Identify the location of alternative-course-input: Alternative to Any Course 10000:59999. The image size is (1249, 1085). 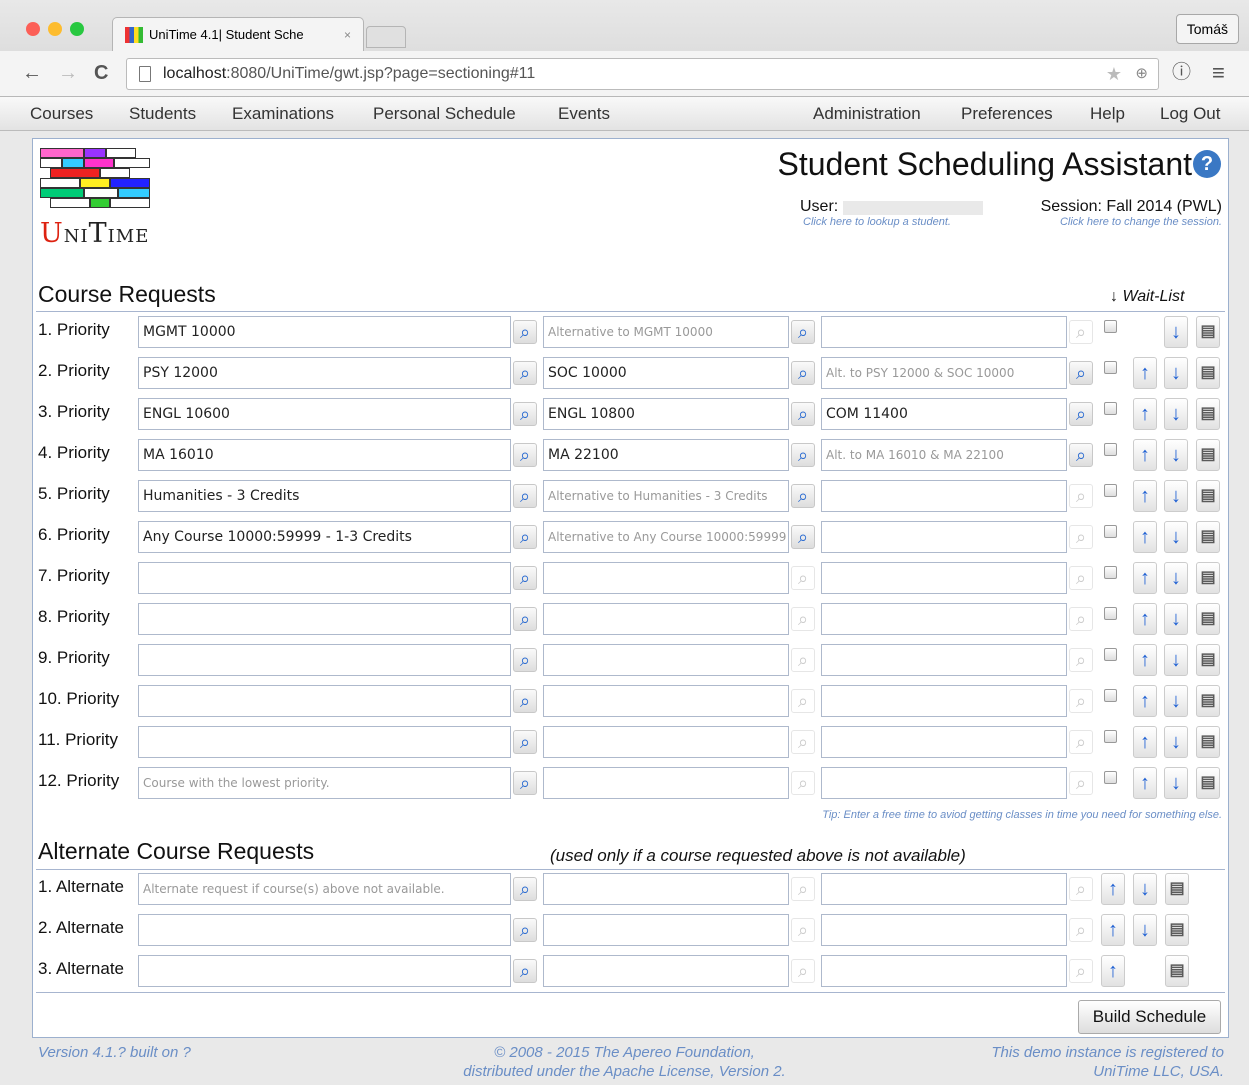
(666, 537).